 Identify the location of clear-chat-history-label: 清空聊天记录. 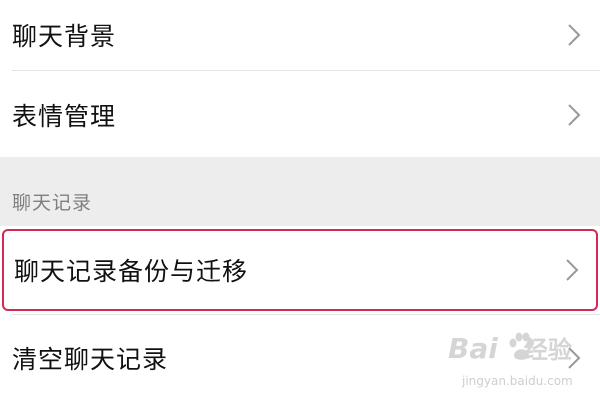
(90, 359).